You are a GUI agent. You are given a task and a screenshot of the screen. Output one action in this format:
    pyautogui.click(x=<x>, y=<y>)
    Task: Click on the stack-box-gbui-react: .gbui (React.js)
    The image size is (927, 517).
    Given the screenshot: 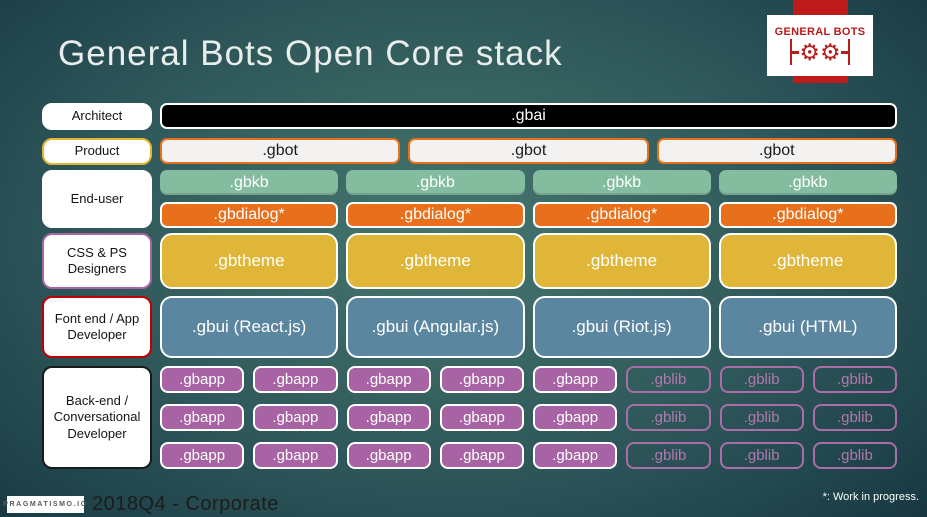 What is the action you would take?
    pyautogui.click(x=249, y=327)
    